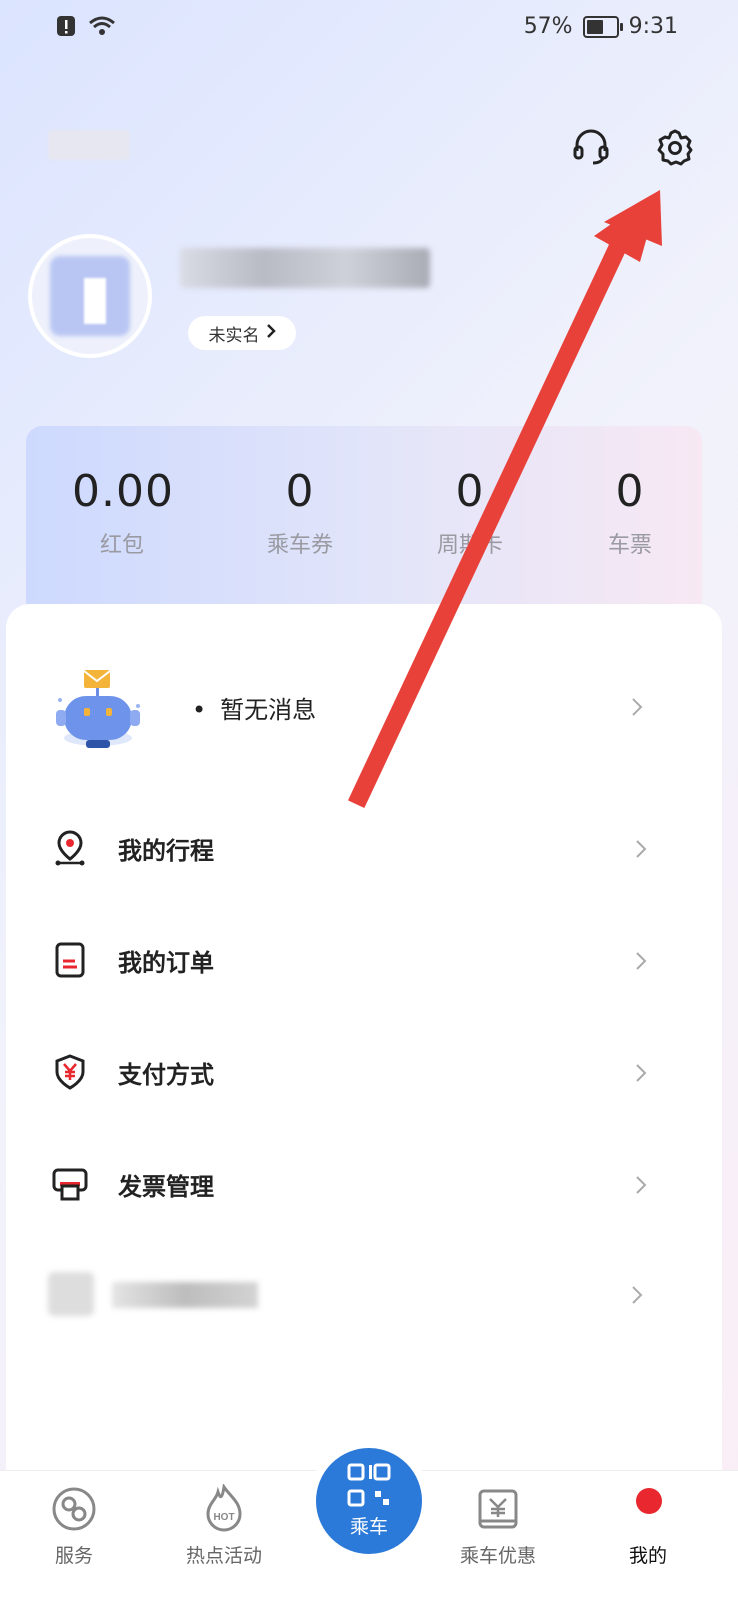  Describe the element at coordinates (364, 521) in the screenshot. I see `wallet-stats-card: 0.00 红包 0 乘车券 0 周期卡 0 车票` at that location.